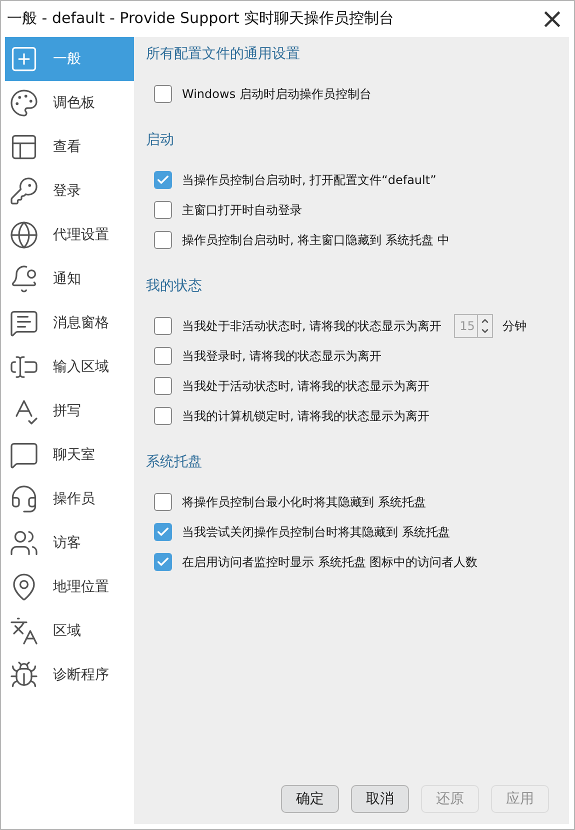 Image resolution: width=575 pixels, height=830 pixels. I want to click on sidebar-item: 聊天室, so click(69, 455).